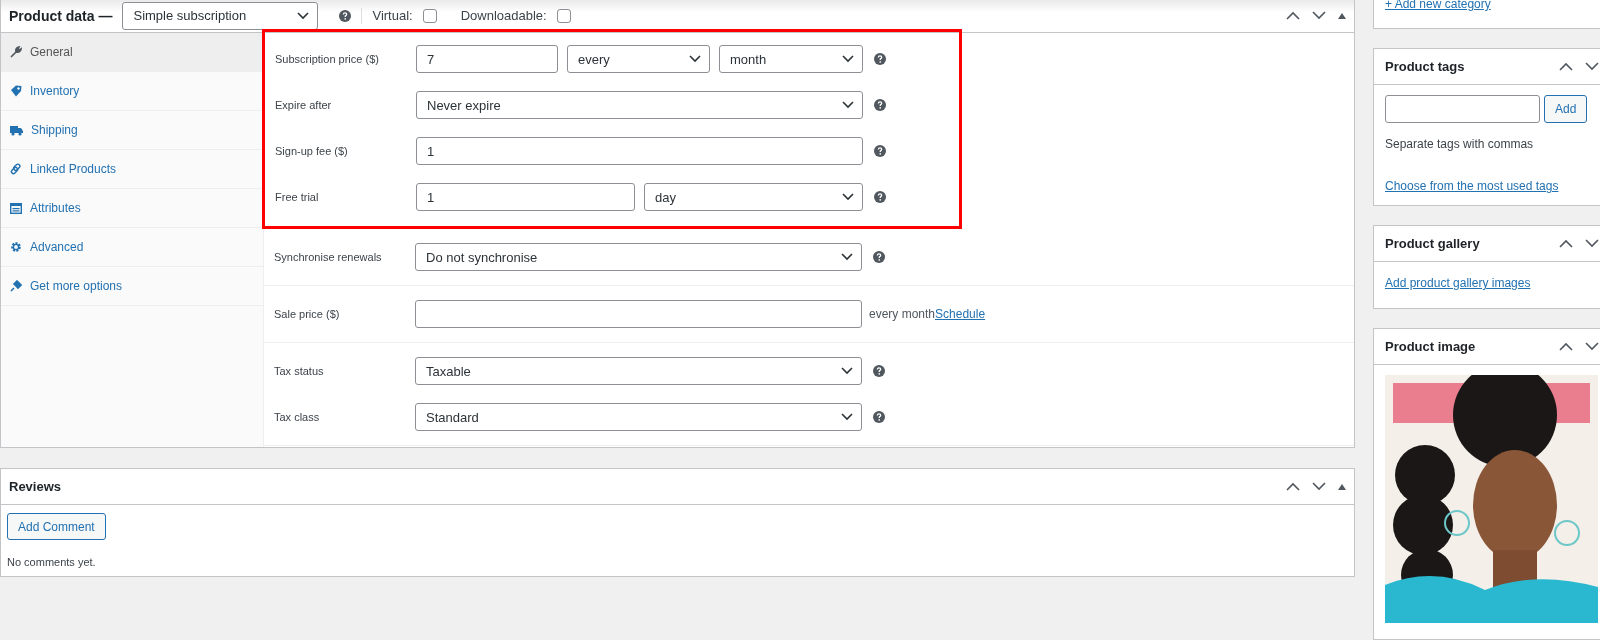 This screenshot has height=640, width=1600. What do you see at coordinates (52, 562) in the screenshot?
I see `empty-message: No comments yet.` at bounding box center [52, 562].